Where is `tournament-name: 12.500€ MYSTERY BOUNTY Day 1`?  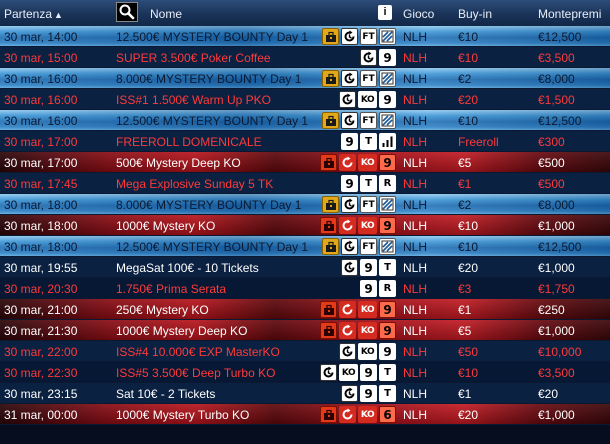 tournament-name: 12.500€ MYSTERY BOUNTY Day 1 is located at coordinates (212, 37).